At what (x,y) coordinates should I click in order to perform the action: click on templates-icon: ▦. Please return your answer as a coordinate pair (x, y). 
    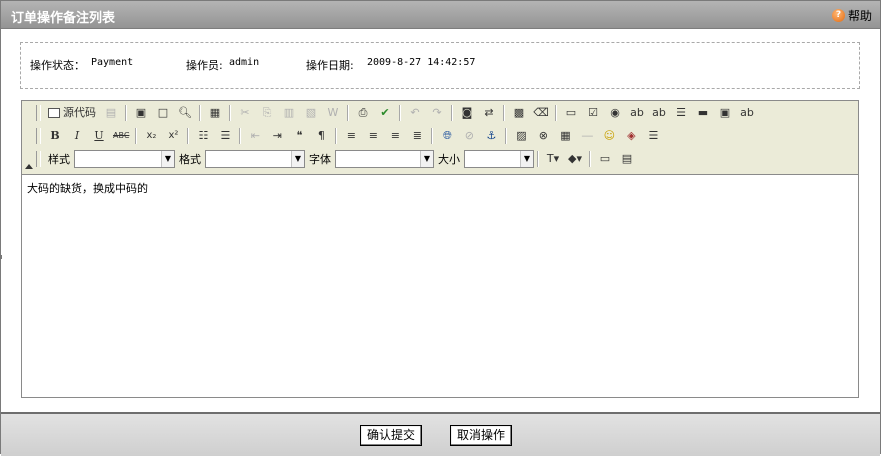
    Looking at the image, I should click on (215, 113).